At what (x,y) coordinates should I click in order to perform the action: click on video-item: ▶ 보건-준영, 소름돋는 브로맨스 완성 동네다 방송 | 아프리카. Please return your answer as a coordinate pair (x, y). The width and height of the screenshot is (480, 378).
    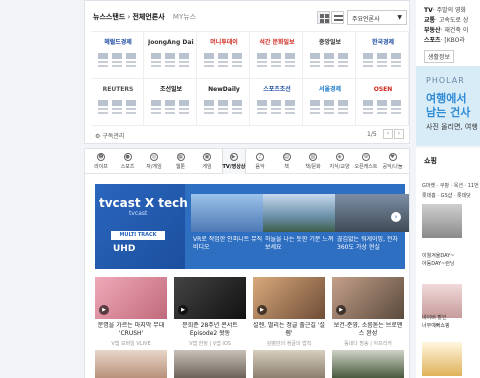
    Looking at the image, I should click on (368, 312).